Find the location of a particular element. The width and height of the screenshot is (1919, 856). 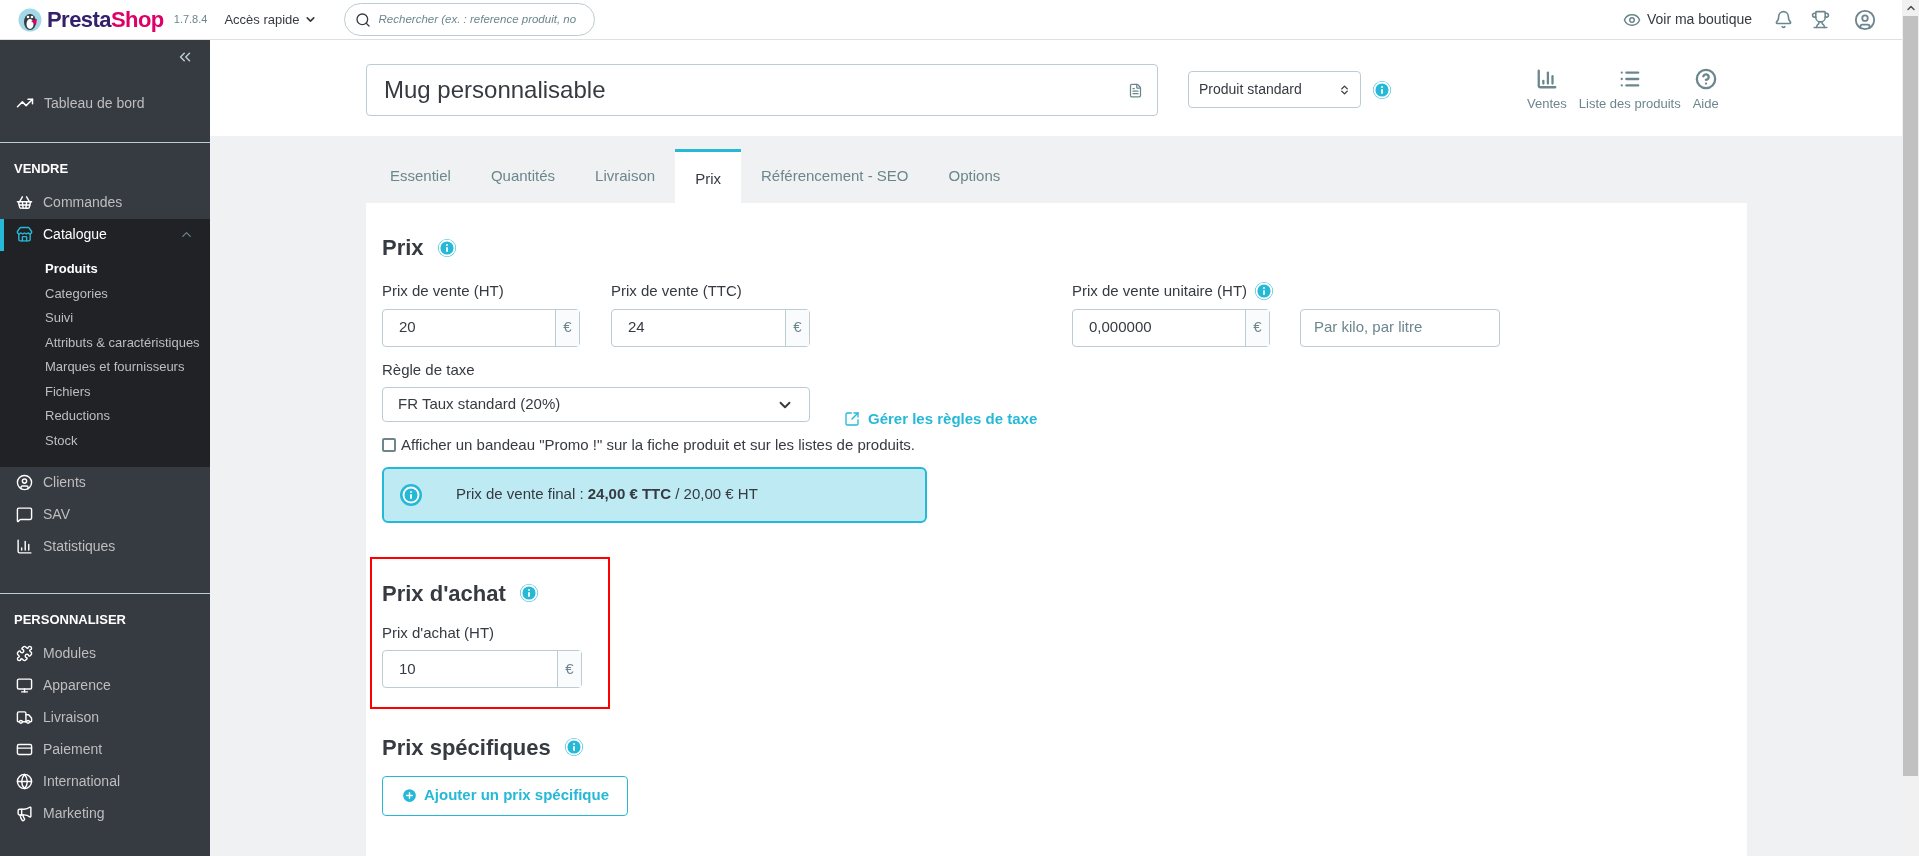

section-title: VENDRE is located at coordinates (41, 169).